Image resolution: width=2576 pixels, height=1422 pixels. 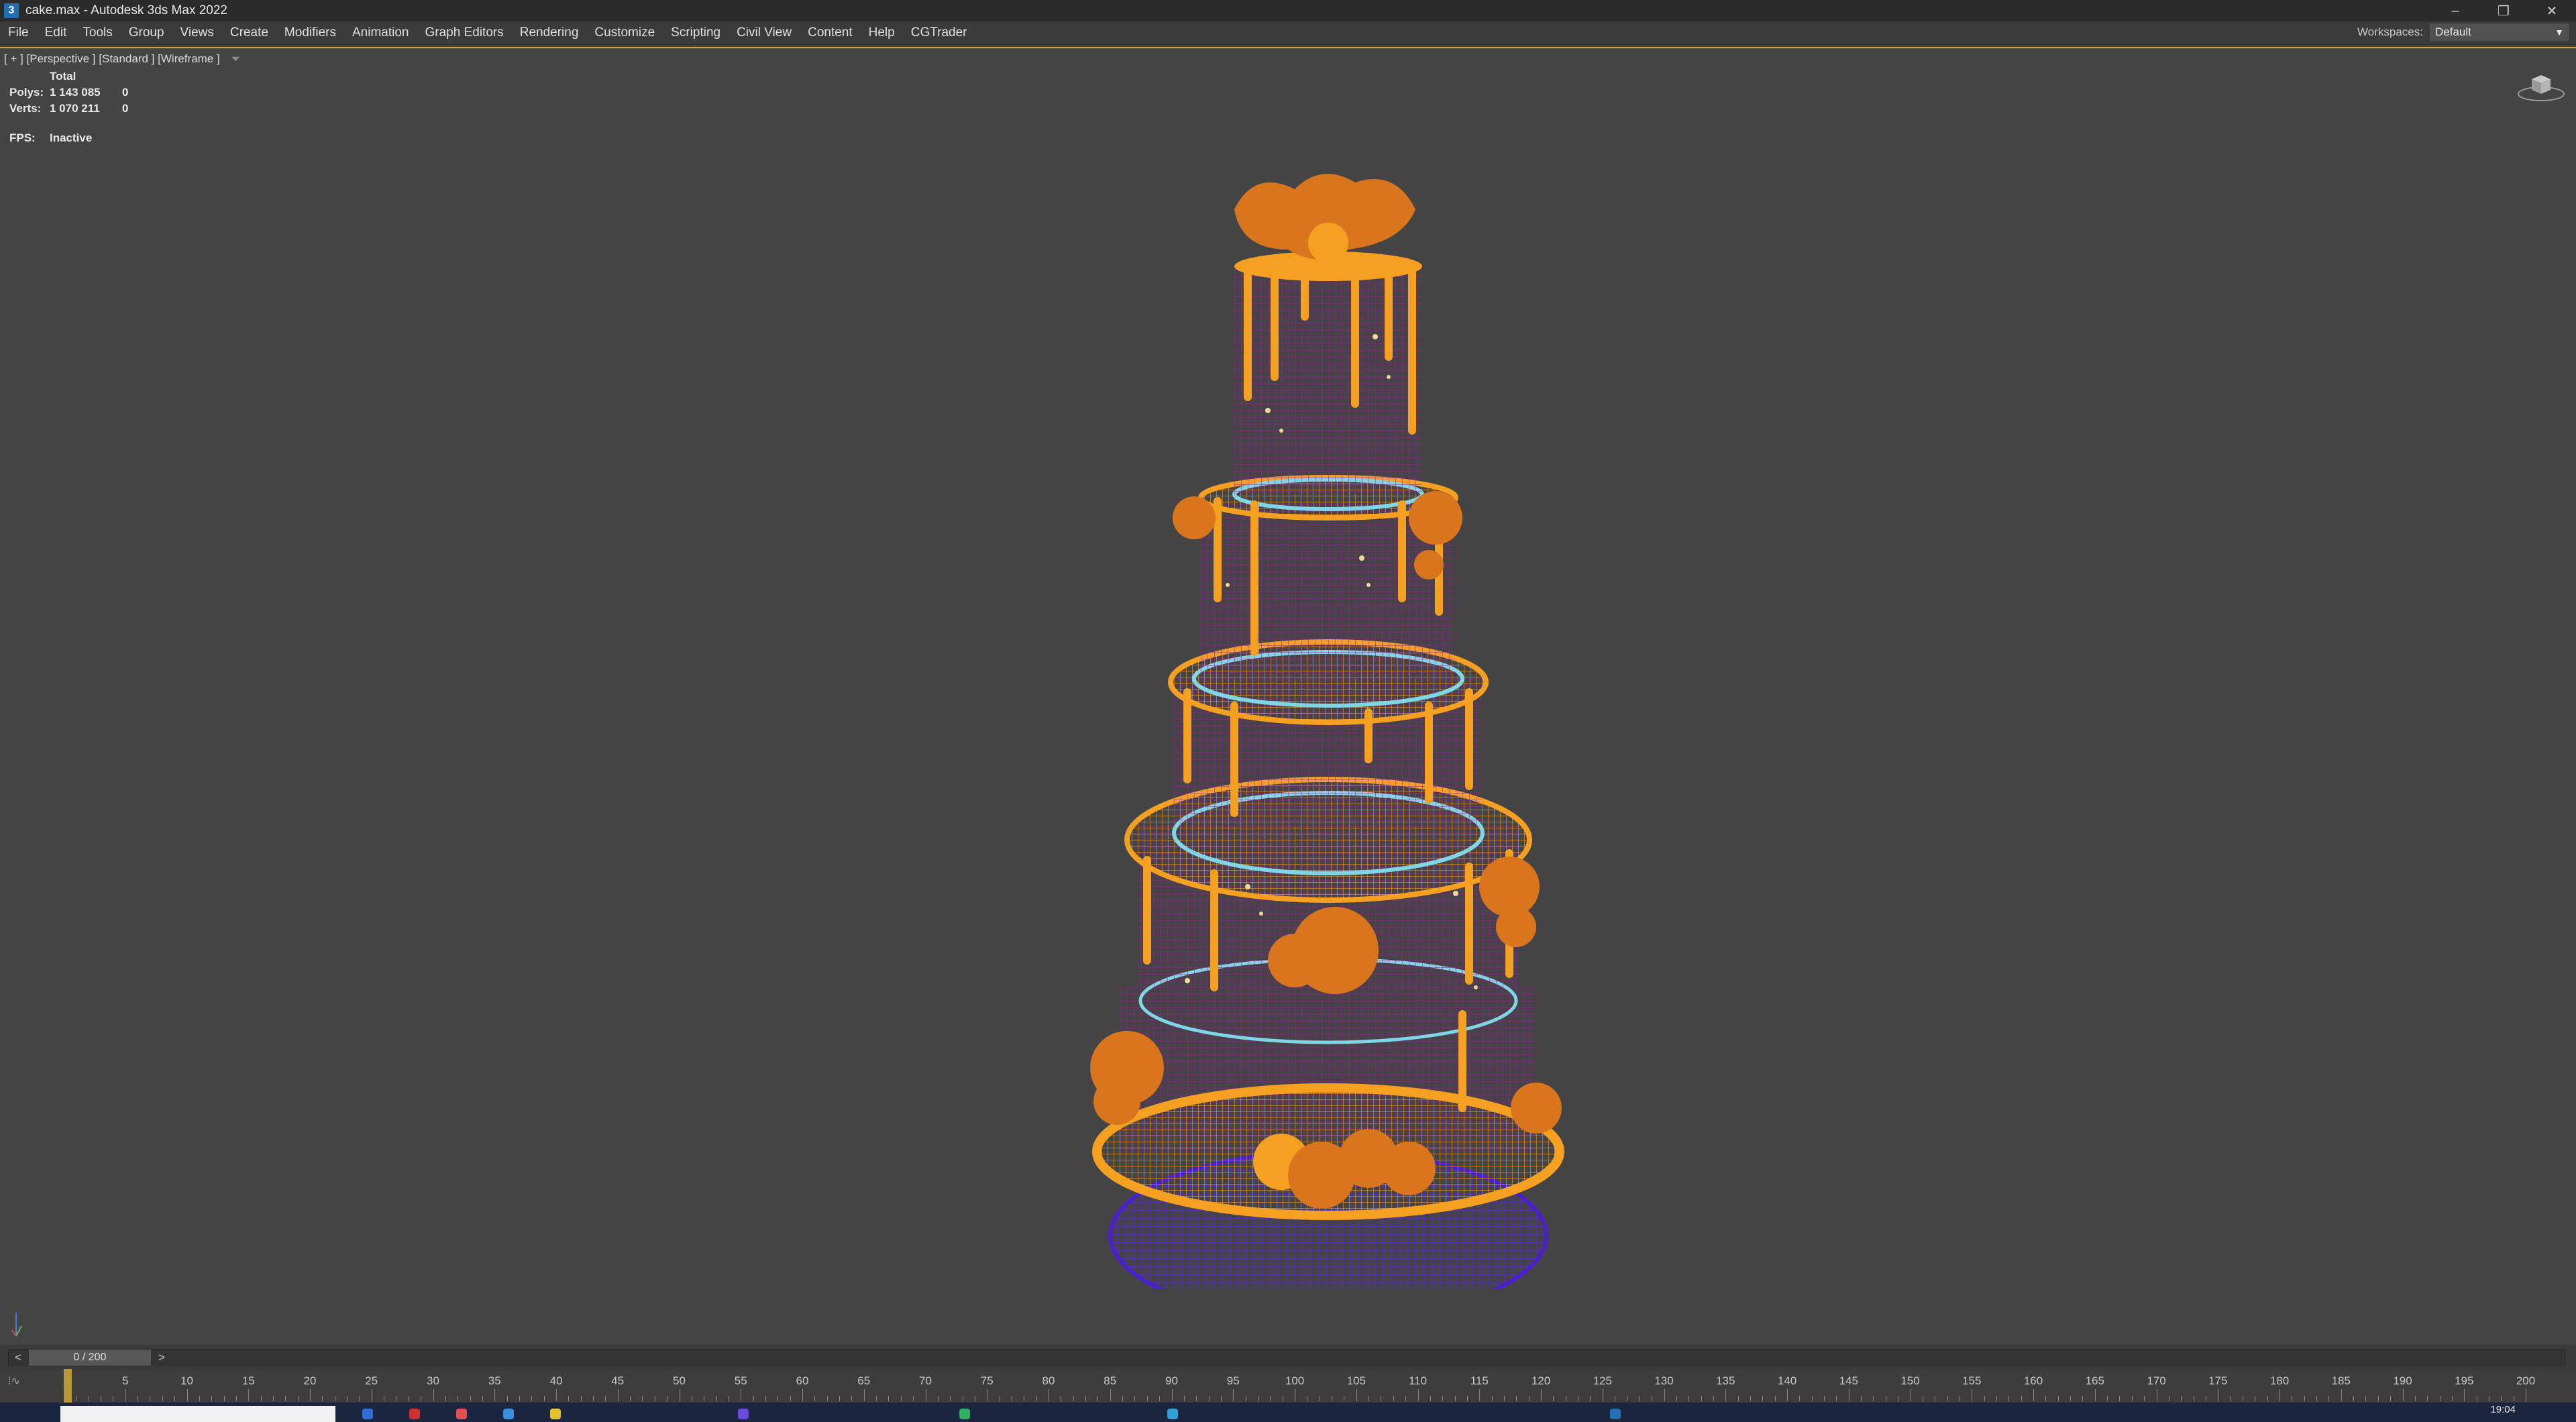 What do you see at coordinates (764, 32) in the screenshot?
I see `menu-civil-view: Civil View` at bounding box center [764, 32].